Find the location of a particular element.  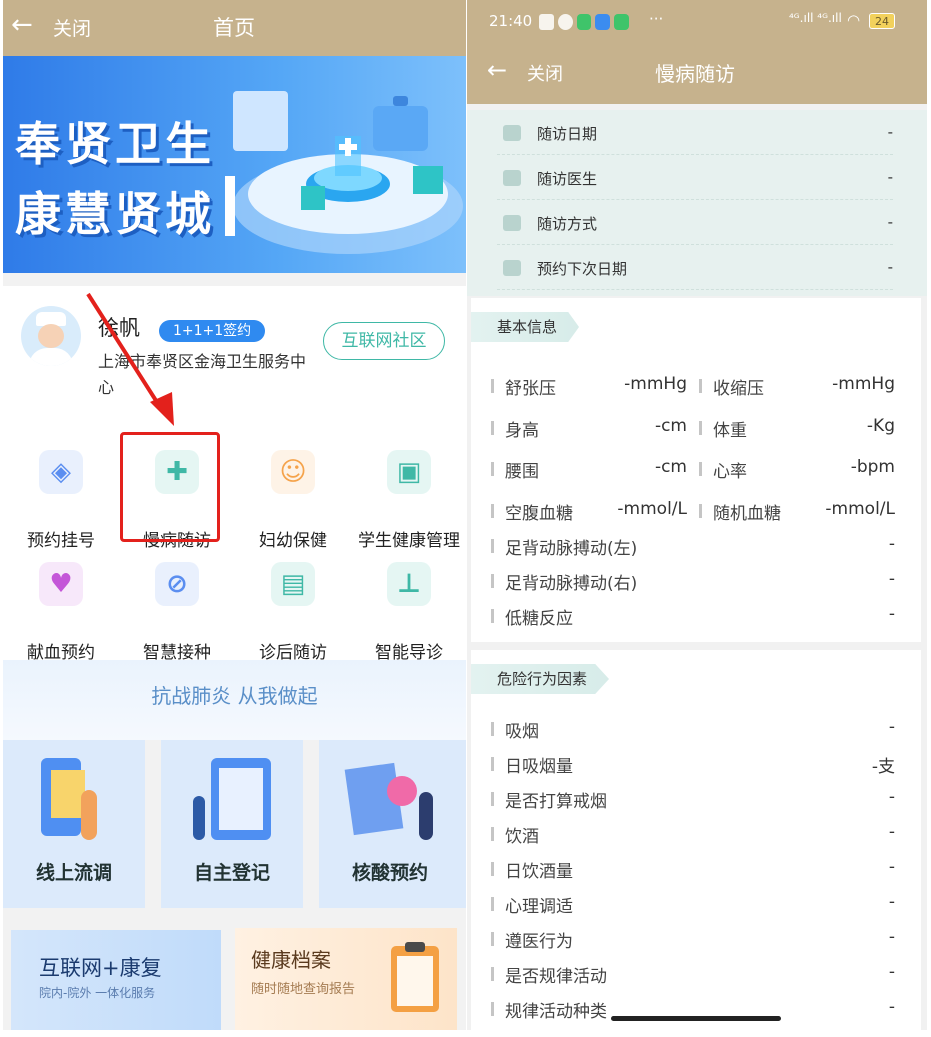

field-value: -Kg is located at coordinates (880, 425).